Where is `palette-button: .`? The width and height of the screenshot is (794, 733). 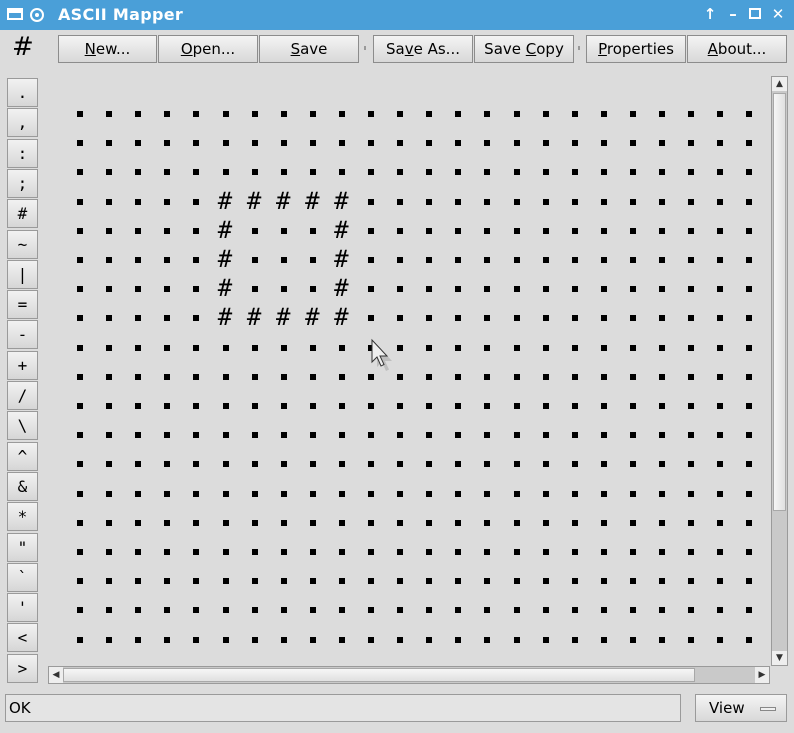 palette-button: . is located at coordinates (22, 92).